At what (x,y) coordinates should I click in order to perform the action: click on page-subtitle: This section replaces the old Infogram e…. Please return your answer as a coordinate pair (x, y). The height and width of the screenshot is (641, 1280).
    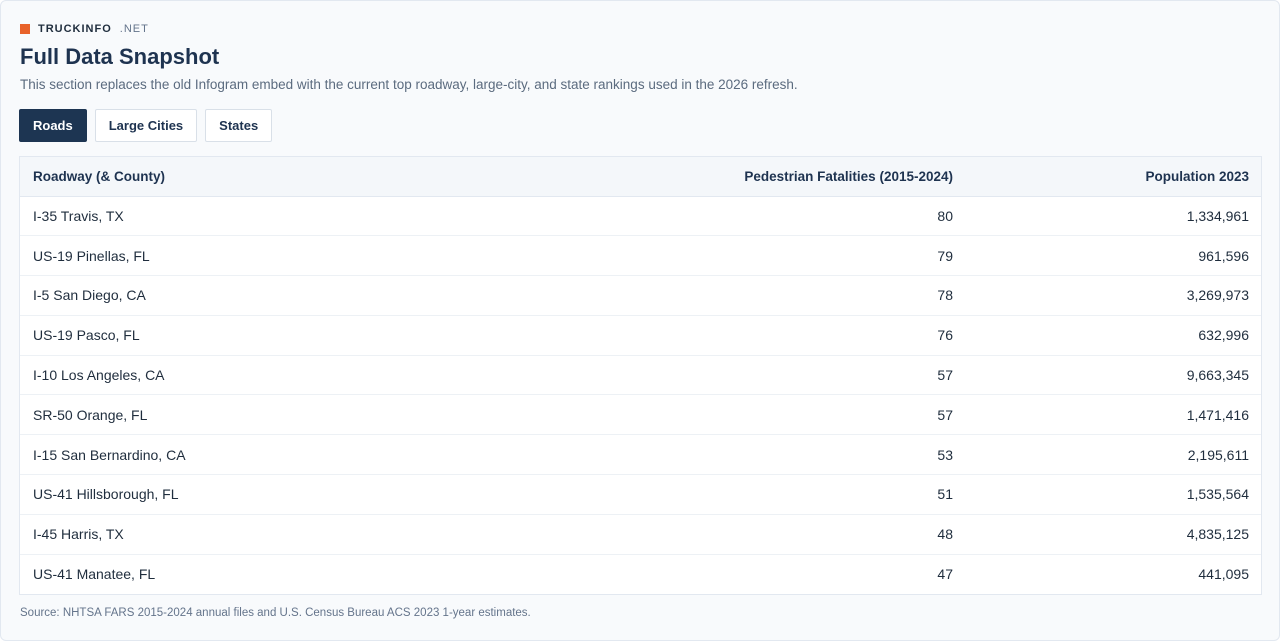
    Looking at the image, I should click on (409, 84).